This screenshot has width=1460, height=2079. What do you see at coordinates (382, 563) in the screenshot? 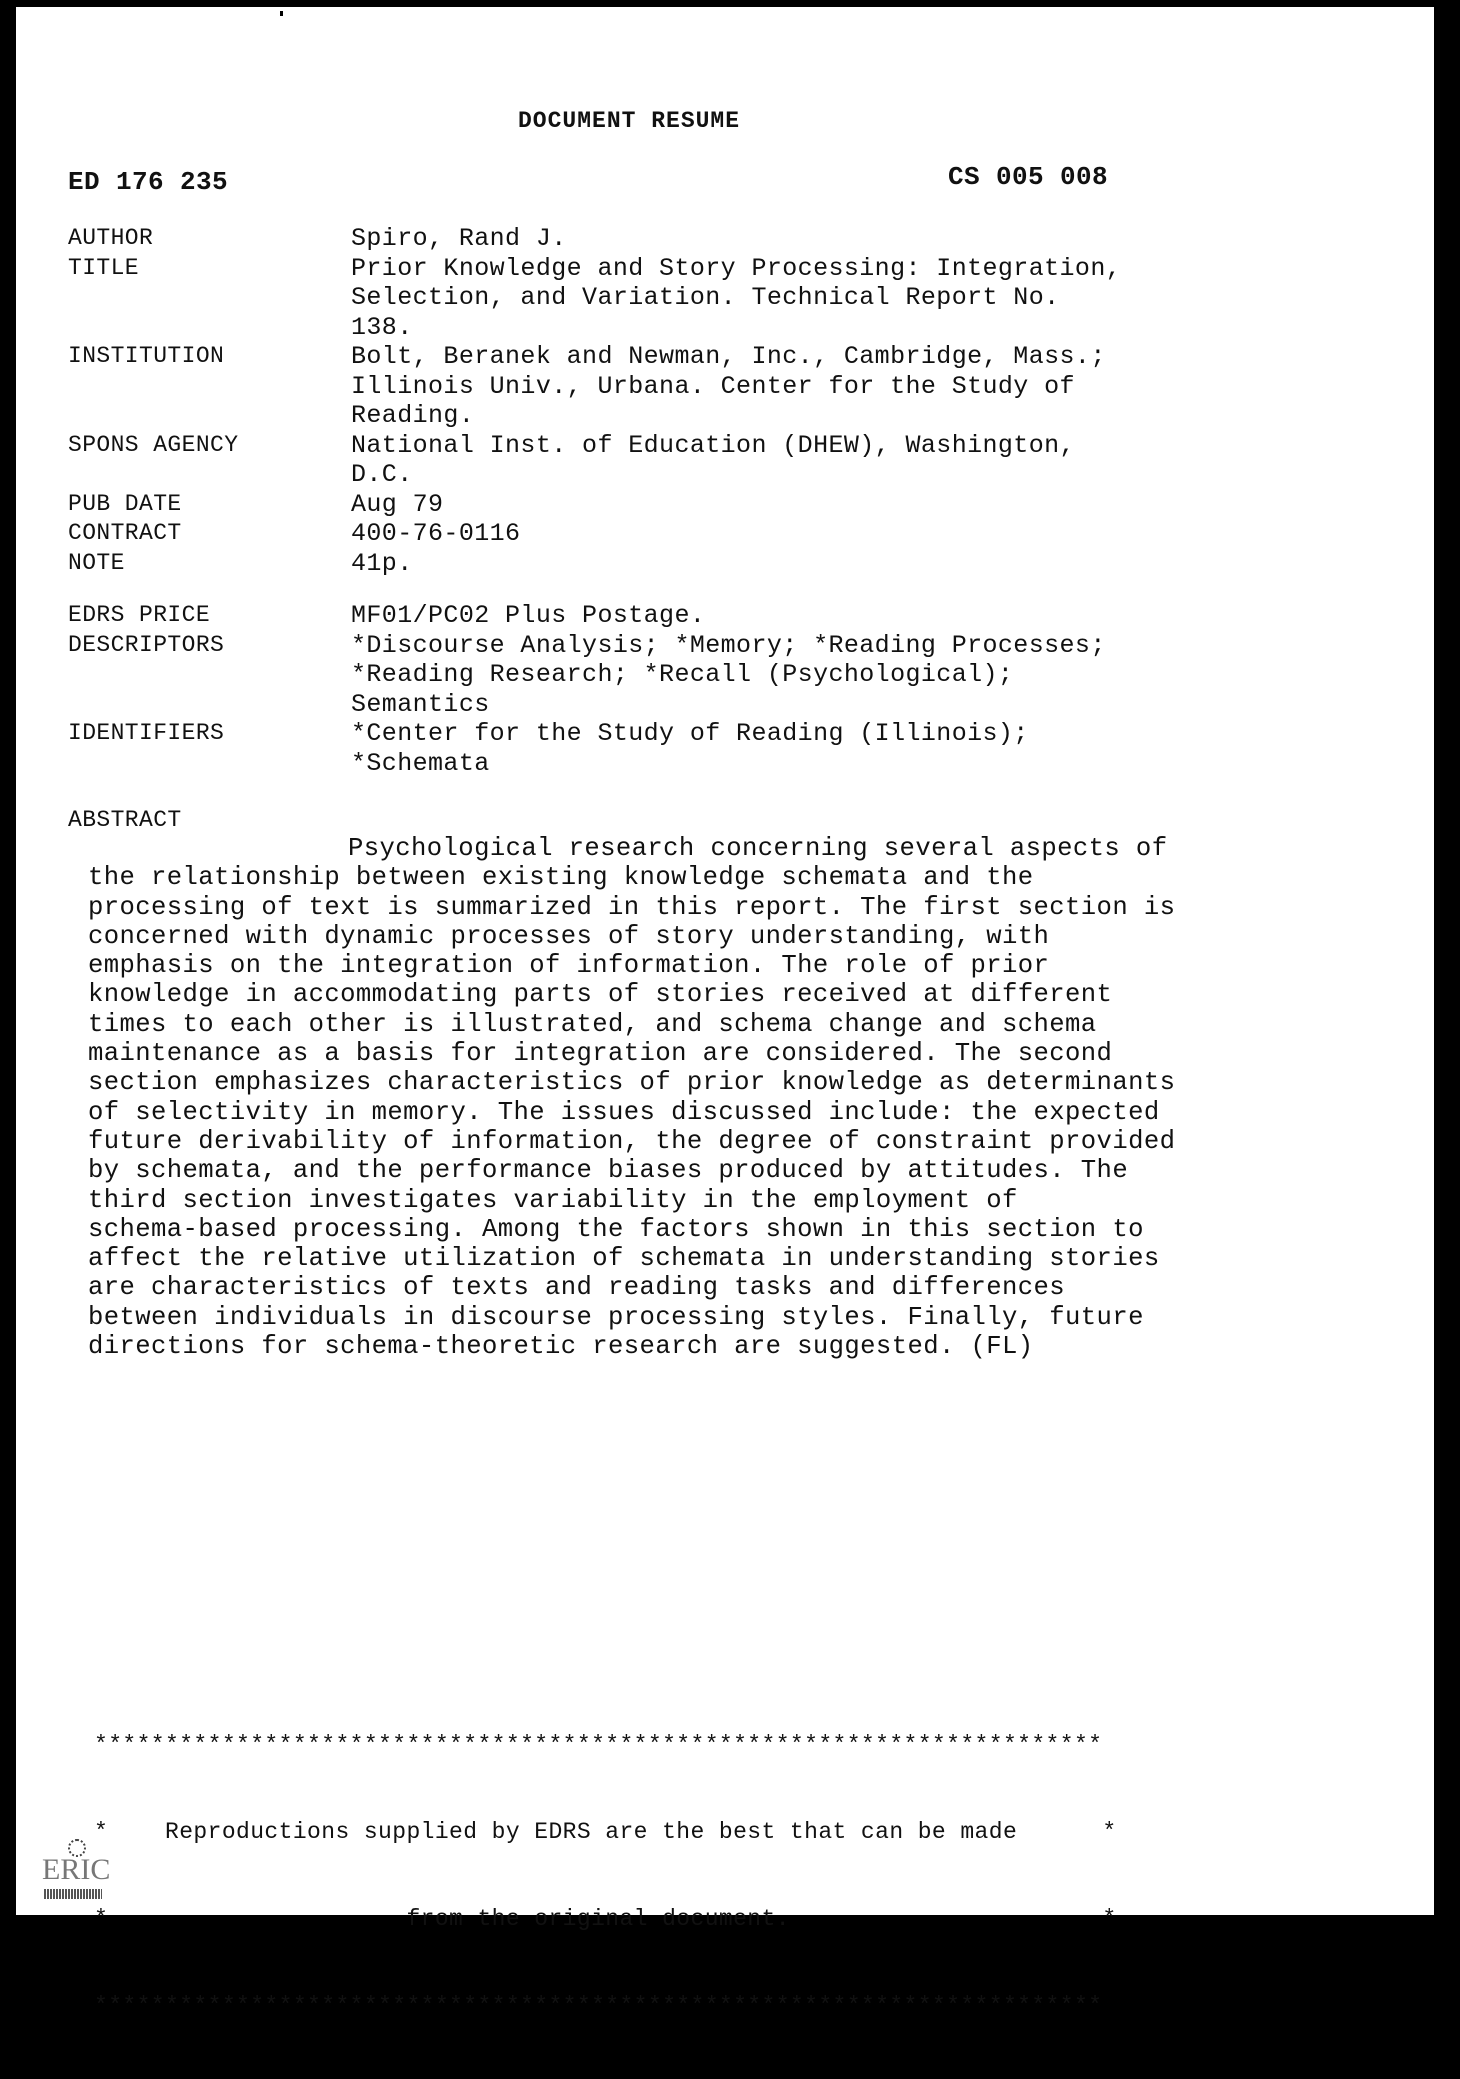
I see `field-value: 41p.` at bounding box center [382, 563].